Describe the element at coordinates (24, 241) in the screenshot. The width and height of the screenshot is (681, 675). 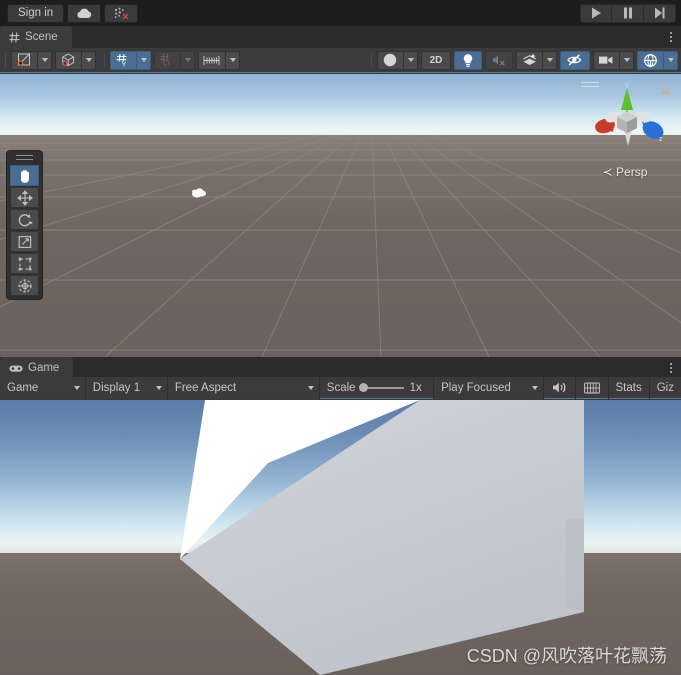
I see `scale-tool-button` at that location.